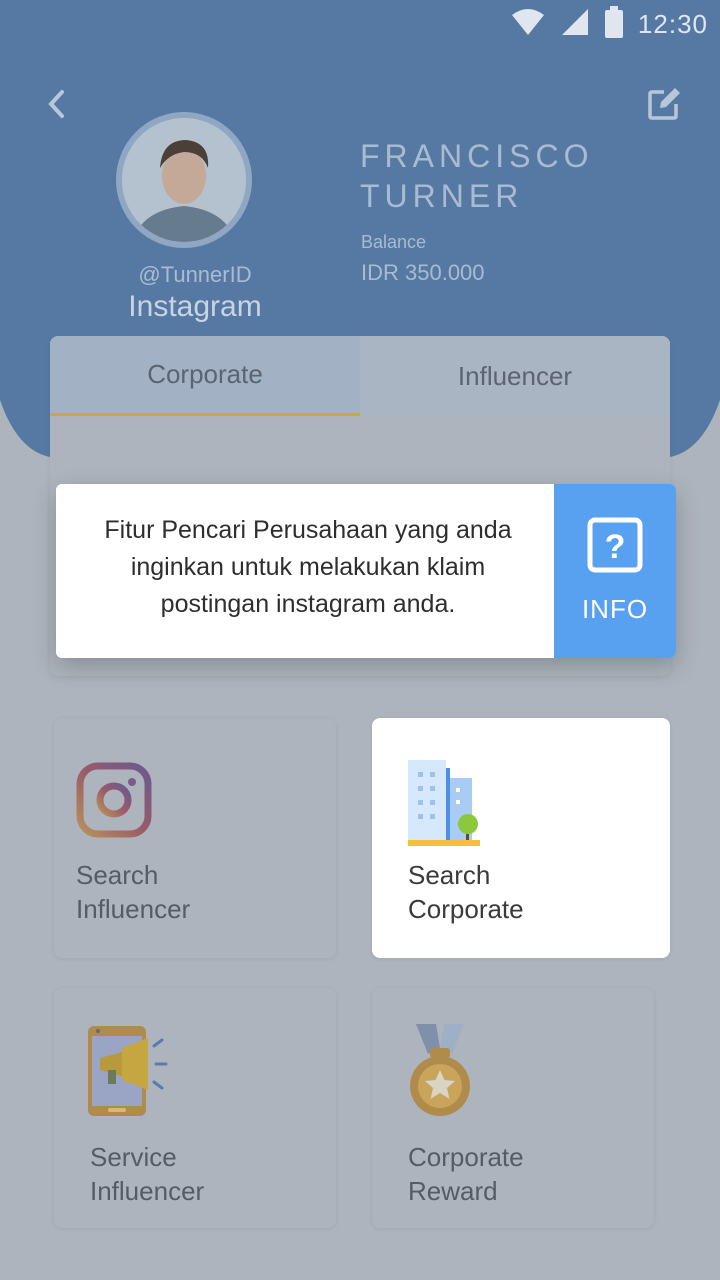 The image size is (720, 1280). What do you see at coordinates (128, 1074) in the screenshot?
I see `megaphone-icon` at bounding box center [128, 1074].